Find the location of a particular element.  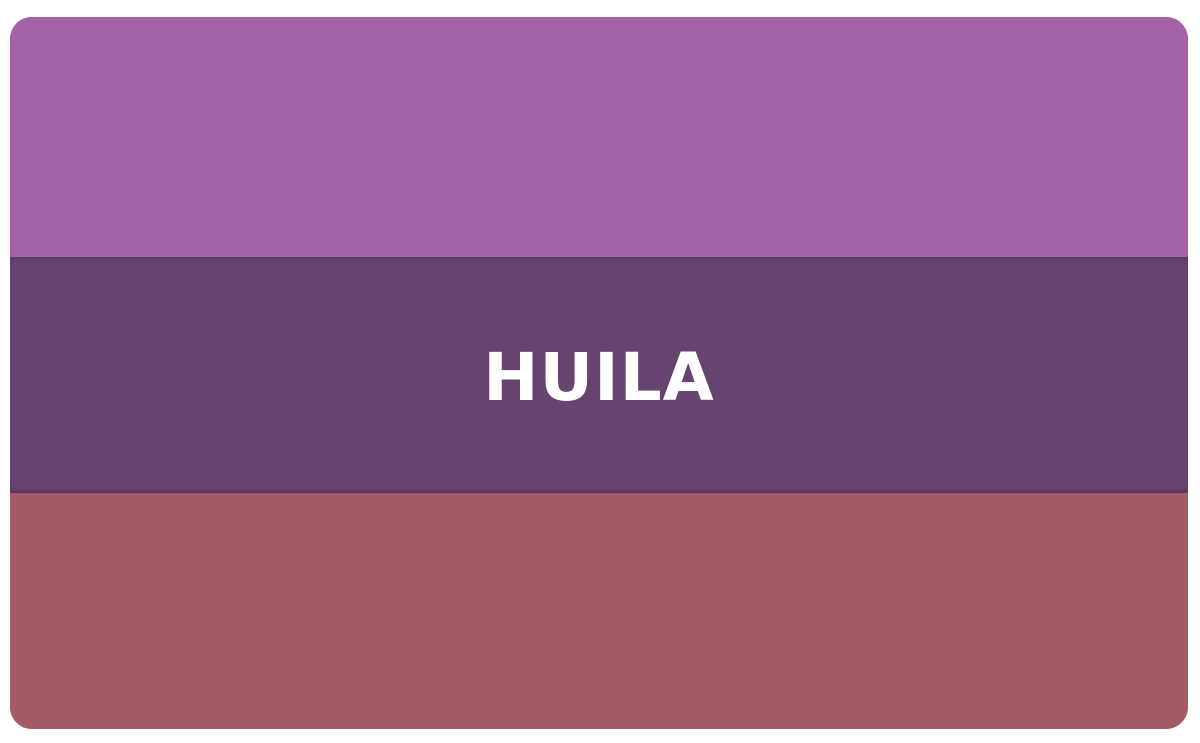

region-title: HUILA is located at coordinates (599, 377).